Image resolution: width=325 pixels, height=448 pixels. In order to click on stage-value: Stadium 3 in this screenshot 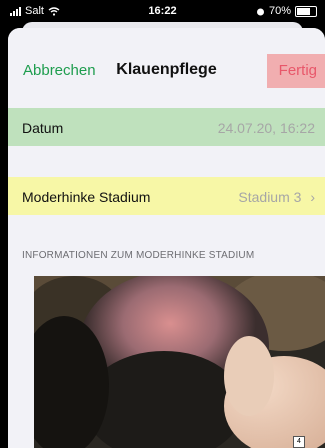, I will do `click(270, 197)`.